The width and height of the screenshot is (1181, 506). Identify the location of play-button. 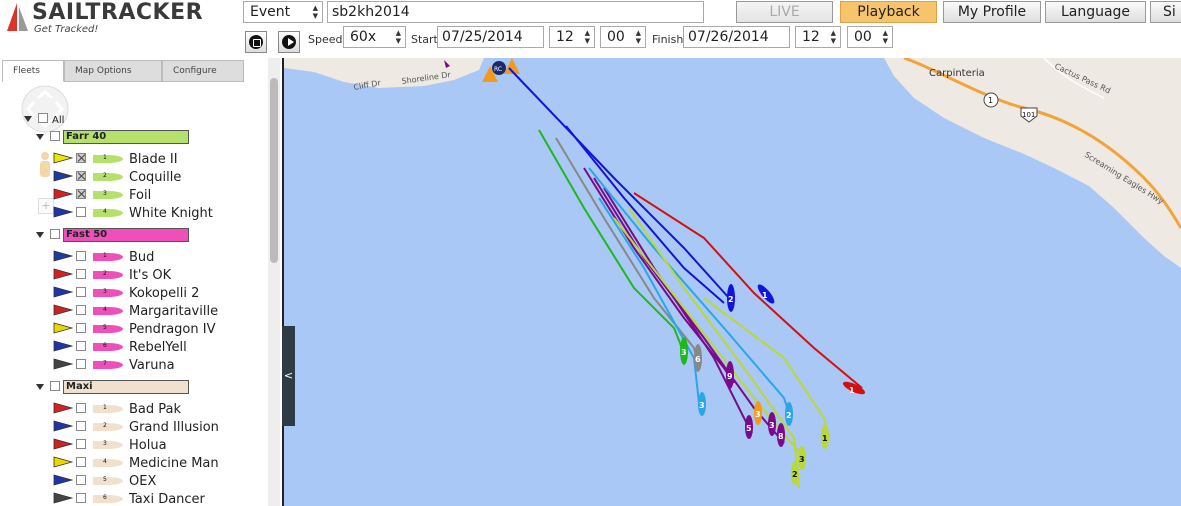
(289, 42).